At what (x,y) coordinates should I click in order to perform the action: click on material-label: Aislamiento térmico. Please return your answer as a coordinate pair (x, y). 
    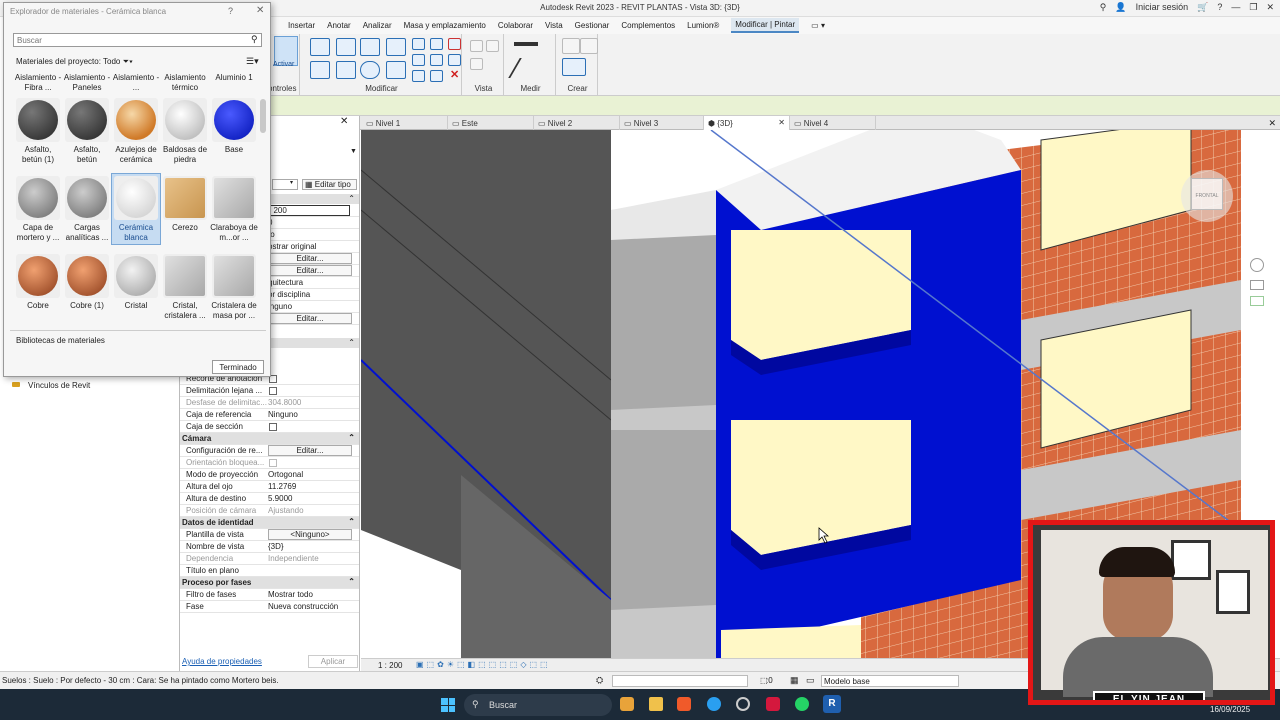
    Looking at the image, I should click on (185, 83).